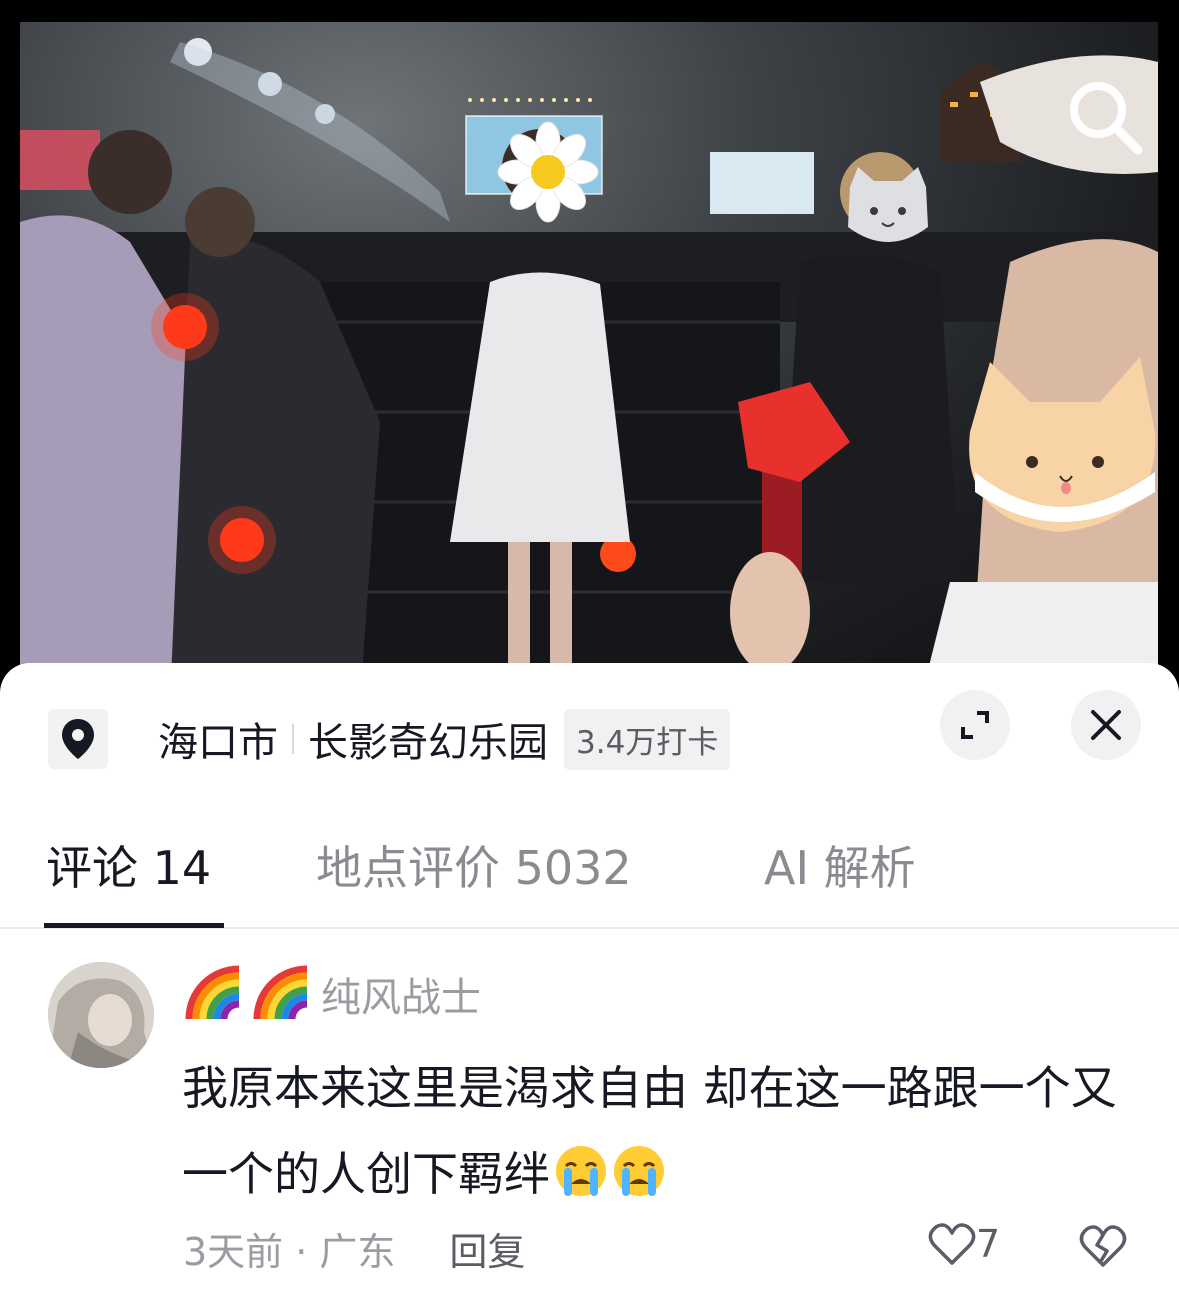 This screenshot has height=1299, width=1179. I want to click on tab-place-reviews: 地点评价 5032, so click(474, 868).